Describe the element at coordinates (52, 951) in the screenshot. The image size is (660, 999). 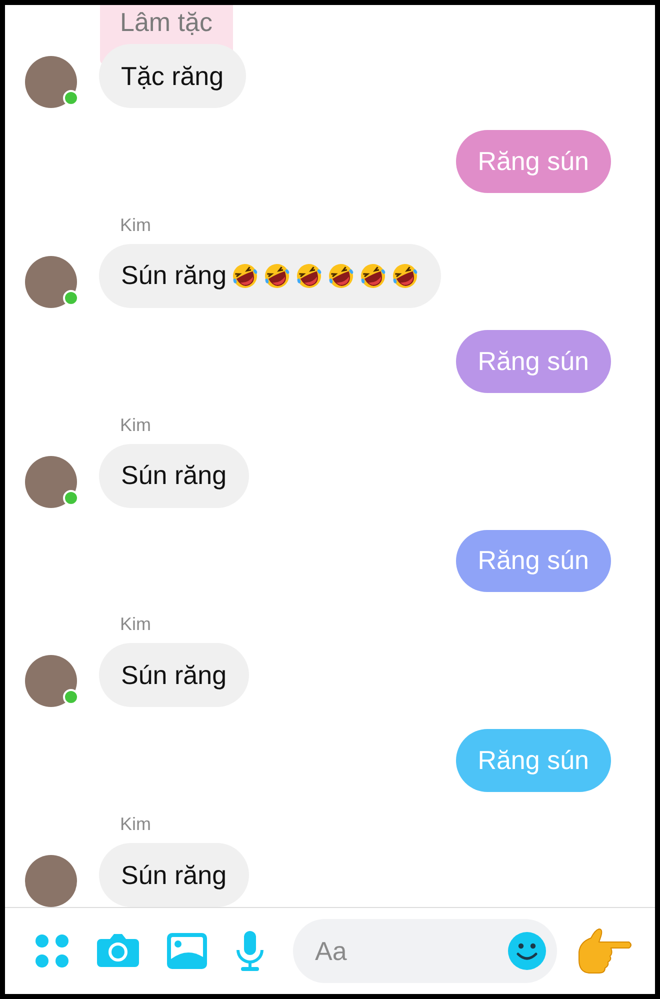
I see `menu-dots-icon` at that location.